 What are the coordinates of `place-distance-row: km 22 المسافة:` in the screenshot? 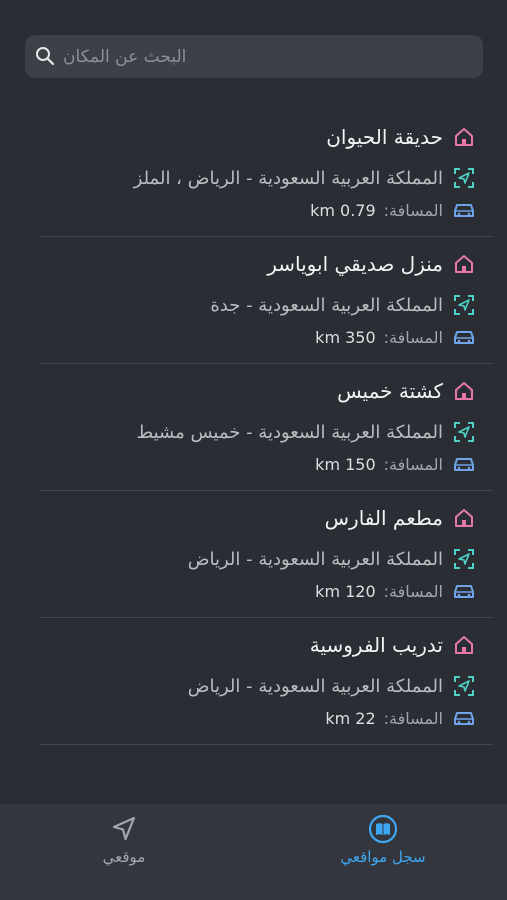 It's located at (400, 718).